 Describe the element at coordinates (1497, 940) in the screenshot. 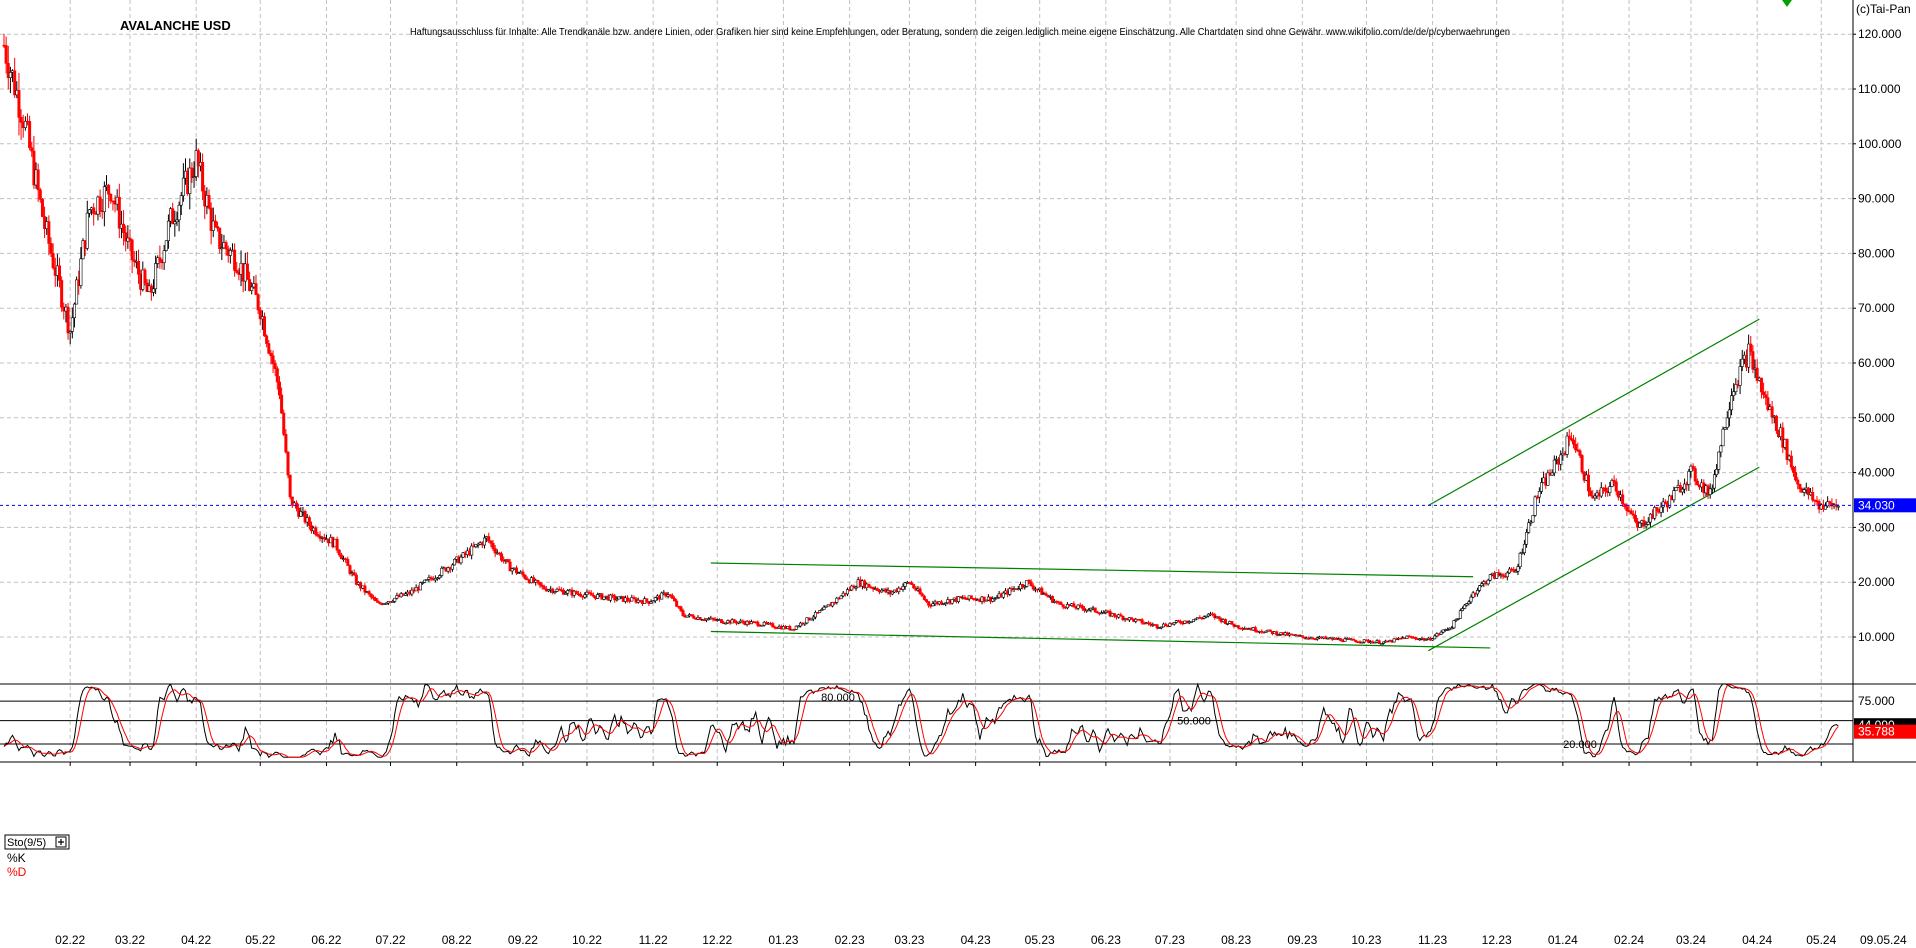

I see `x-tick-label: 12.23` at that location.